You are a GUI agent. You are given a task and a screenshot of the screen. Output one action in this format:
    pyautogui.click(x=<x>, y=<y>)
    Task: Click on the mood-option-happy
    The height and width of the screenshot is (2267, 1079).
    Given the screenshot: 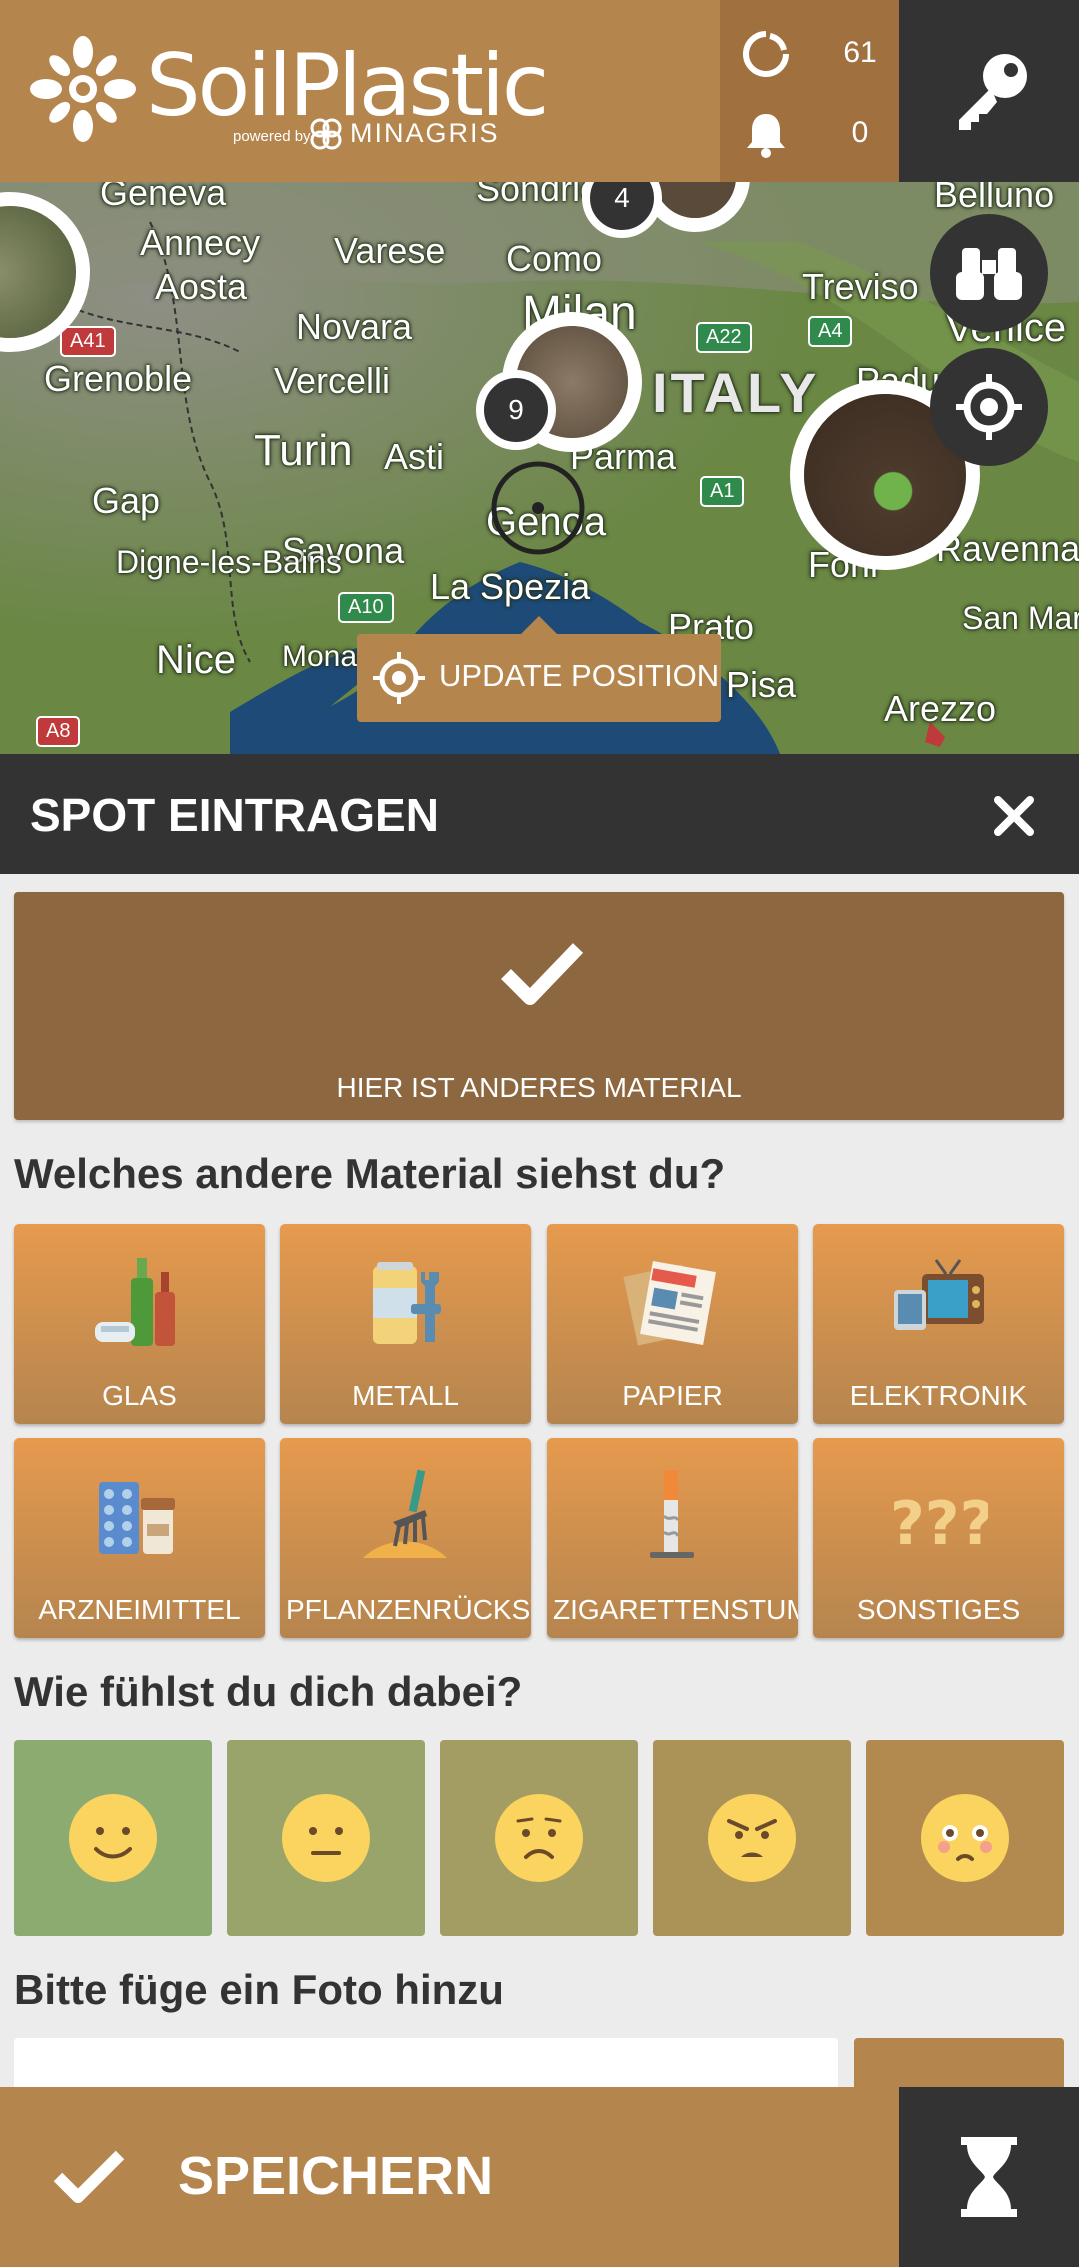 What is the action you would take?
    pyautogui.click(x=113, y=1838)
    